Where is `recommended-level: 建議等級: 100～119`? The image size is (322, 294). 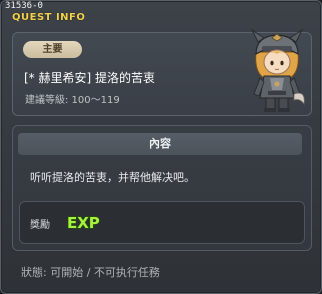 recommended-level: 建議等級: 100～119 is located at coordinates (72, 100).